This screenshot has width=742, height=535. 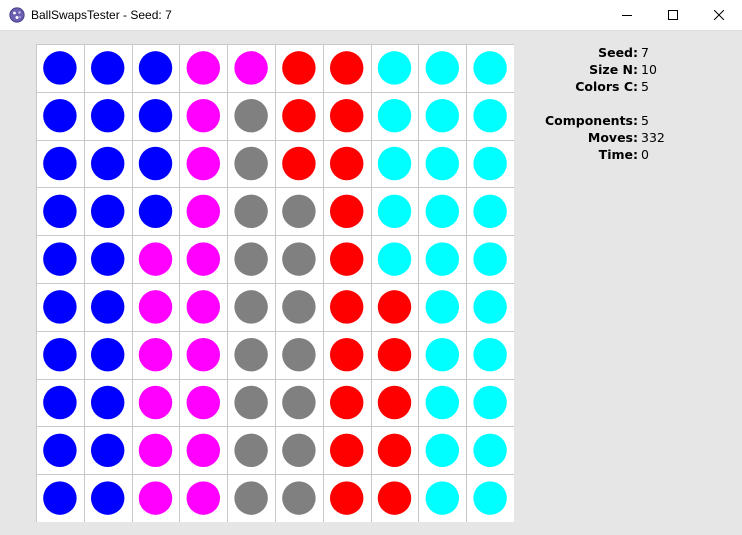 I want to click on minimize-button, so click(x=627, y=15).